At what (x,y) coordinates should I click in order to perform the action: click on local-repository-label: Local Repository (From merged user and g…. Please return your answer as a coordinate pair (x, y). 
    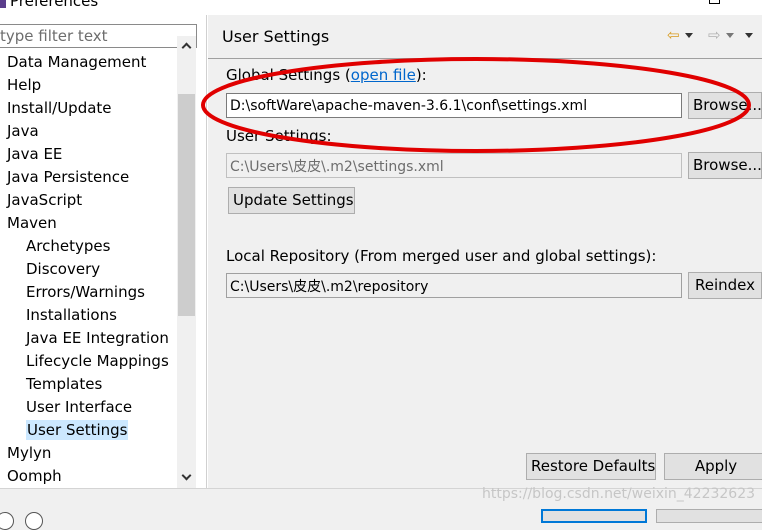
    Looking at the image, I should click on (441, 256).